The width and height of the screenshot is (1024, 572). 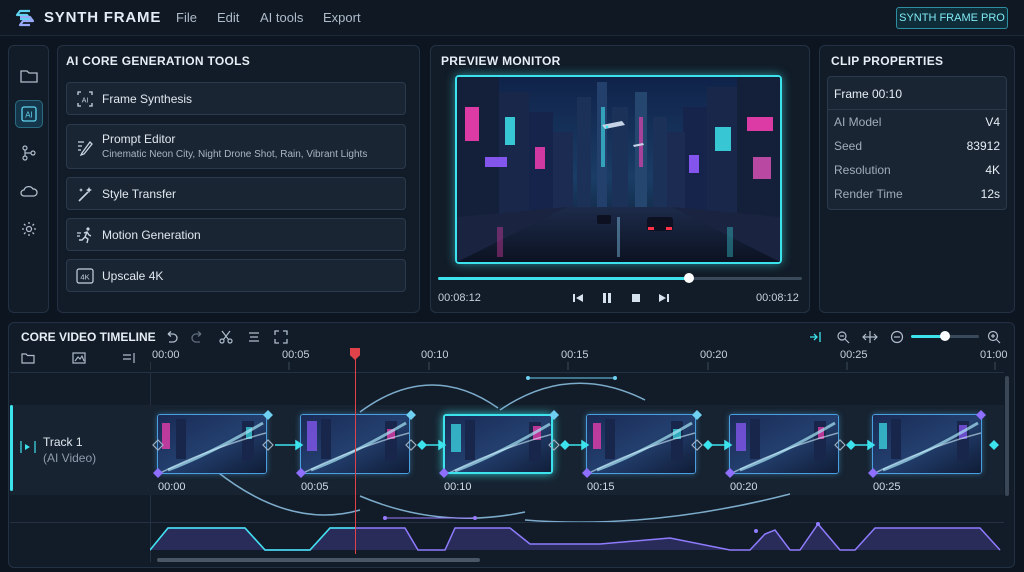 I want to click on tool-label: Upscale 4K, so click(x=133, y=276).